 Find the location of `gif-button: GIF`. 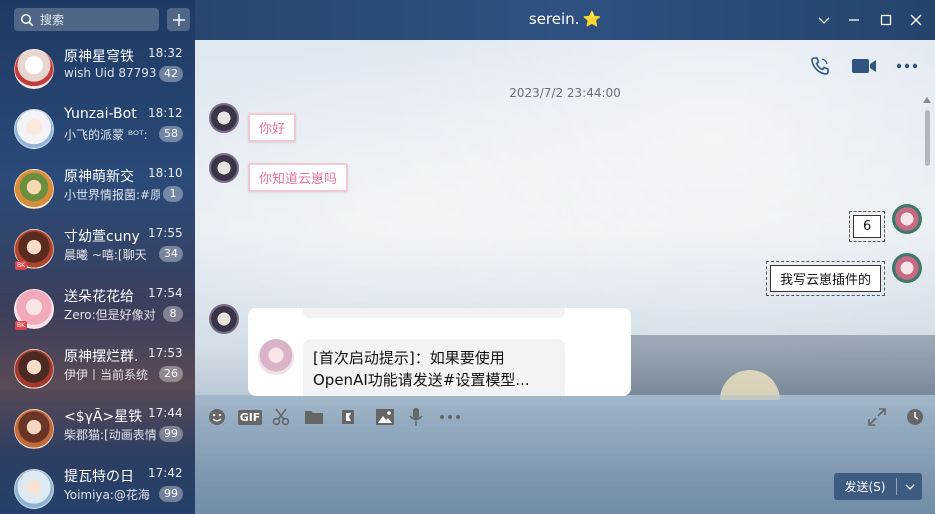

gif-button: GIF is located at coordinates (250, 417).